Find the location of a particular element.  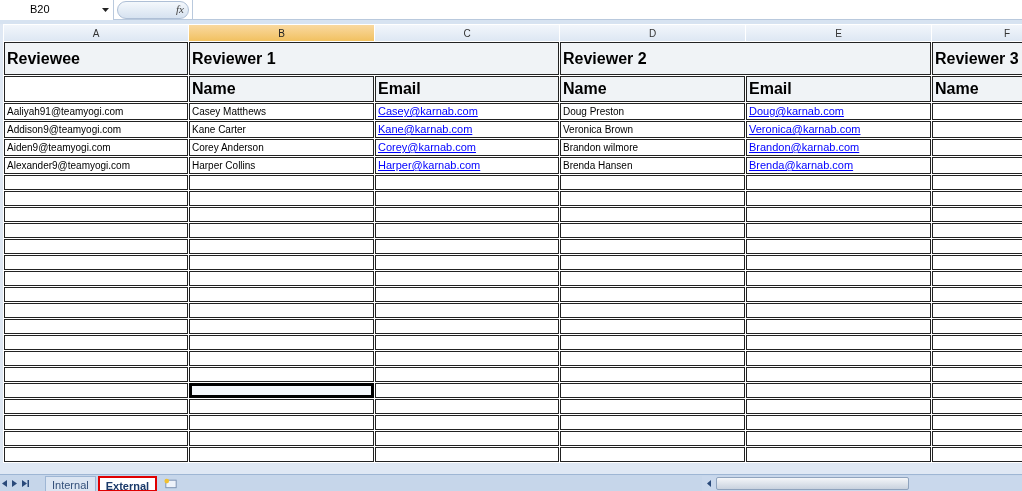

email-link: Casey@karnab.com is located at coordinates (428, 111).